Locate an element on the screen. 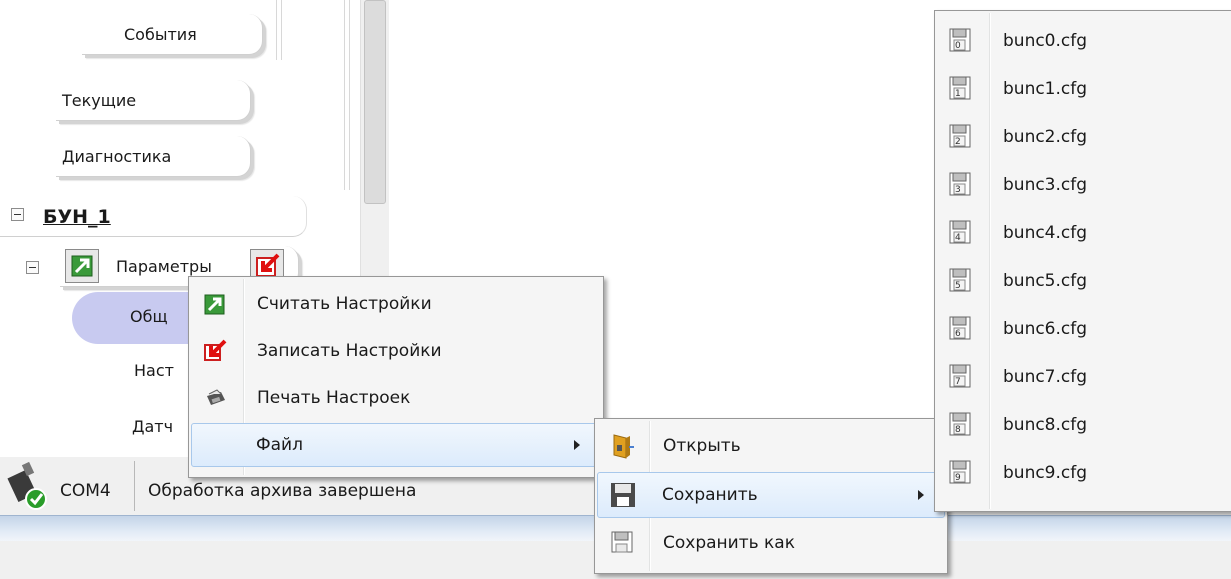  menu-item-label: bunc6.cfg is located at coordinates (1045, 329).